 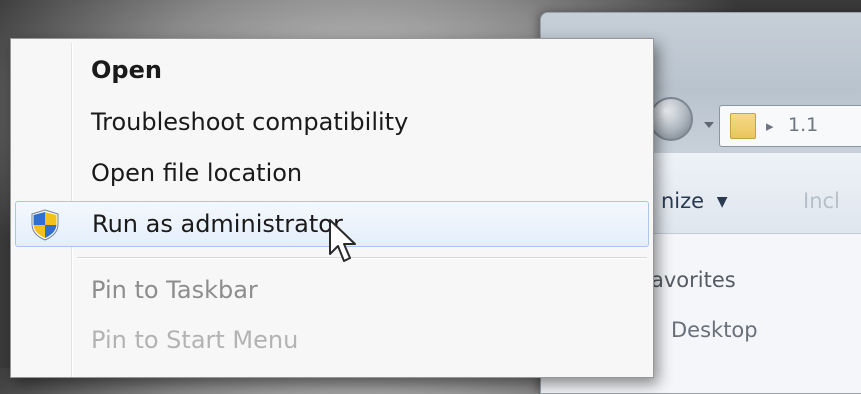 I want to click on address-bar: ▸ 1.1, so click(x=790, y=126).